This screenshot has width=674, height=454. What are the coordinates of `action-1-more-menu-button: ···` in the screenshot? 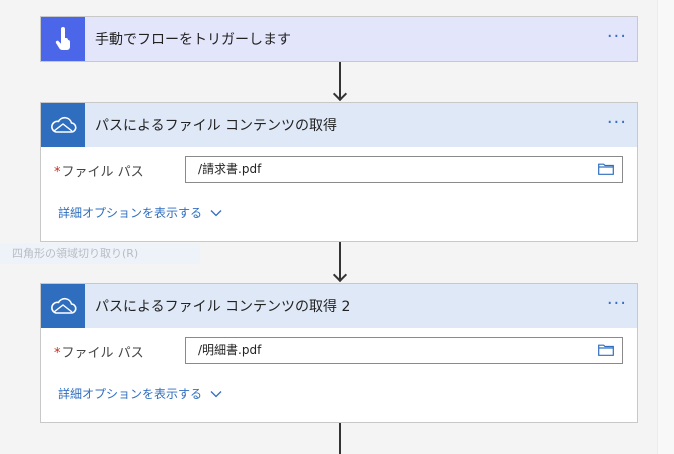 It's located at (617, 123).